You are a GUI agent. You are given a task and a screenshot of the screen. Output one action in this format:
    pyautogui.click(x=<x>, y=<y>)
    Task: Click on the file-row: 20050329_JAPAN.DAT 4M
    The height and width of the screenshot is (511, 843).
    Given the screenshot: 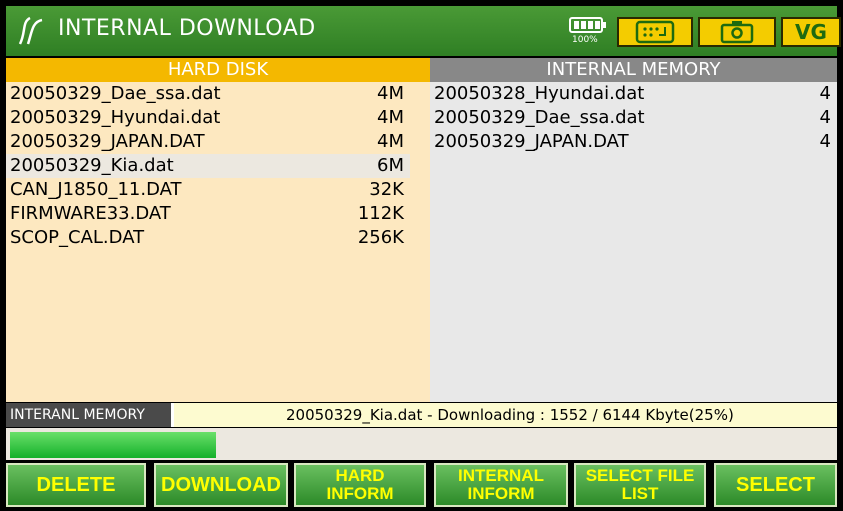 What is the action you would take?
    pyautogui.click(x=208, y=142)
    